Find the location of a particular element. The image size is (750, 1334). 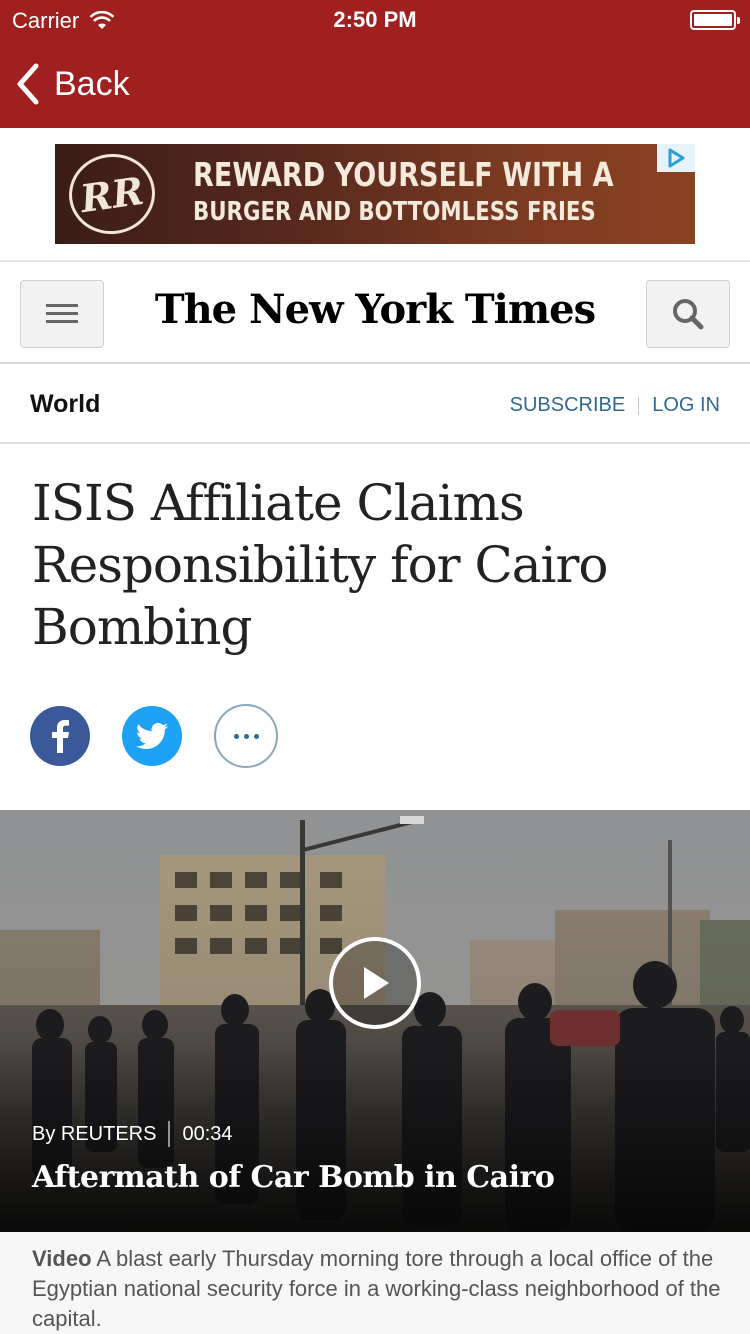

account-links: SUBSCRIBE LOG IN is located at coordinates (615, 405).